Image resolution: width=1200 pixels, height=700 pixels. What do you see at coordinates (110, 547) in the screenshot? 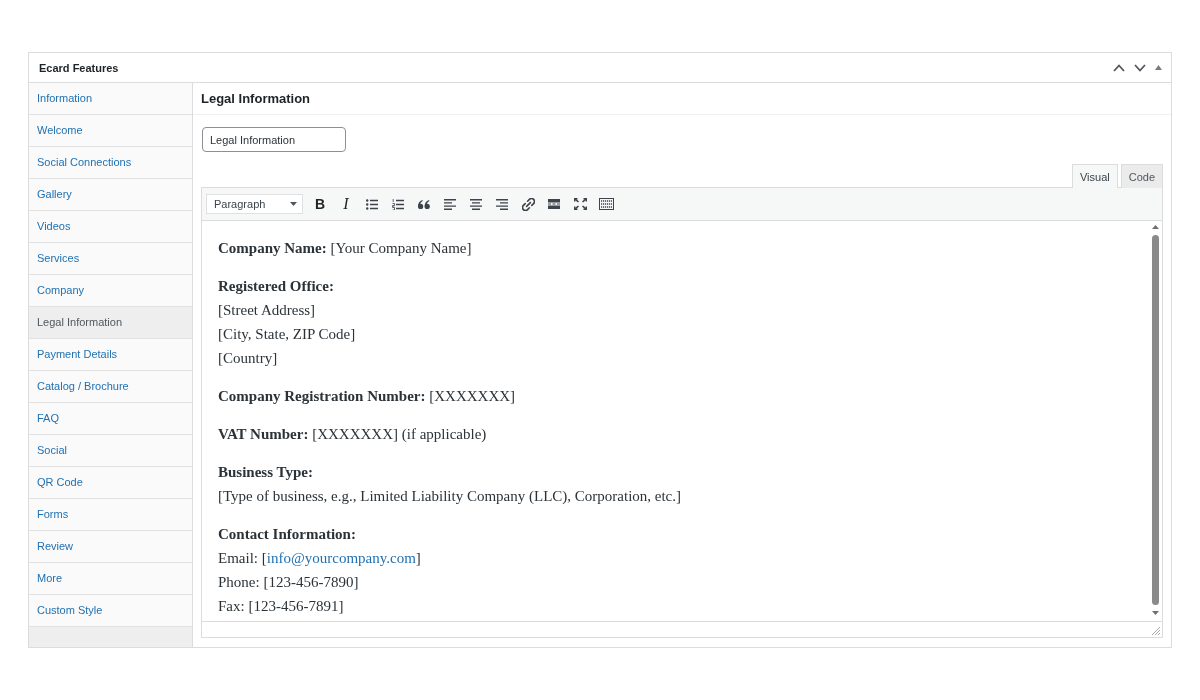
I see `sidebar-tab: Review` at bounding box center [110, 547].